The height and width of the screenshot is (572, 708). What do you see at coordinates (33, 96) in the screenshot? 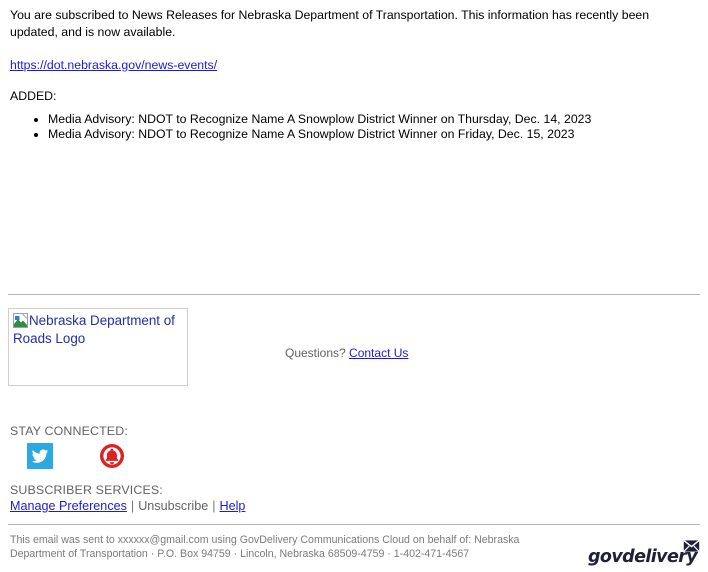
I see `added-label: ADDED:` at bounding box center [33, 96].